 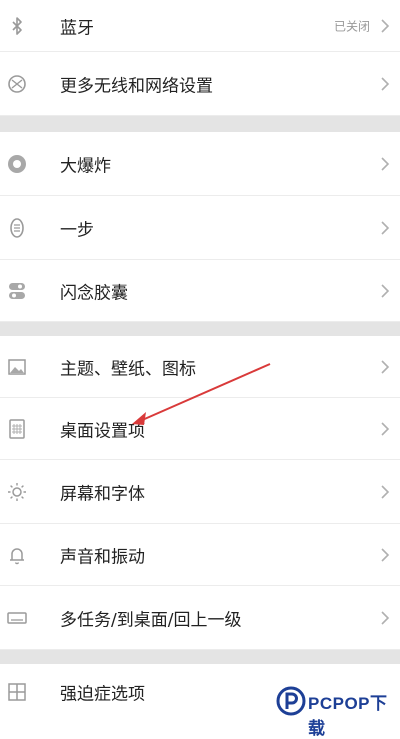 What do you see at coordinates (351, 26) in the screenshot?
I see `bluetooth-status: 已关闭` at bounding box center [351, 26].